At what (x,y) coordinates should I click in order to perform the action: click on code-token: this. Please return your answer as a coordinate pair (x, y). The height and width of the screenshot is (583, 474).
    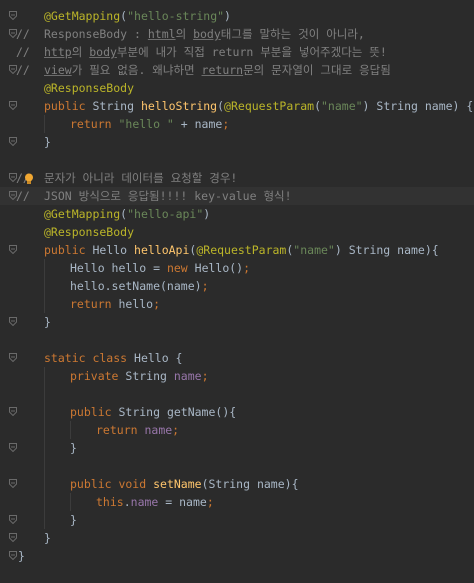
    Looking at the image, I should click on (110, 502).